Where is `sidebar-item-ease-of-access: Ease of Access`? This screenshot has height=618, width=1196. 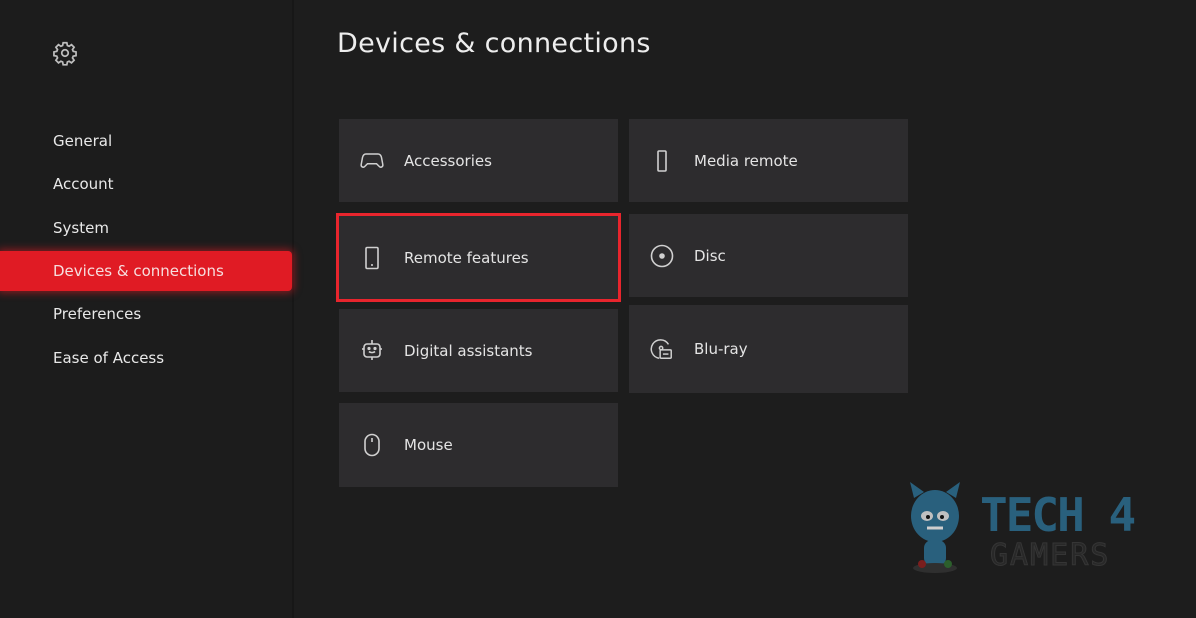
sidebar-item-ease-of-access: Ease of Access is located at coordinates (146, 358).